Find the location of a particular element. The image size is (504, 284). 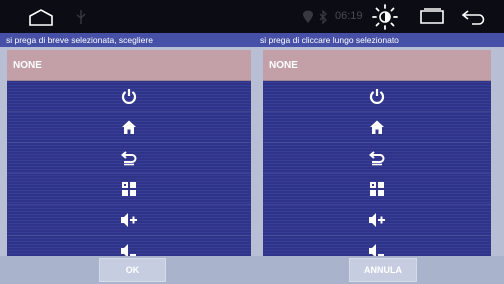

brightness-icon is located at coordinates (385, 17).